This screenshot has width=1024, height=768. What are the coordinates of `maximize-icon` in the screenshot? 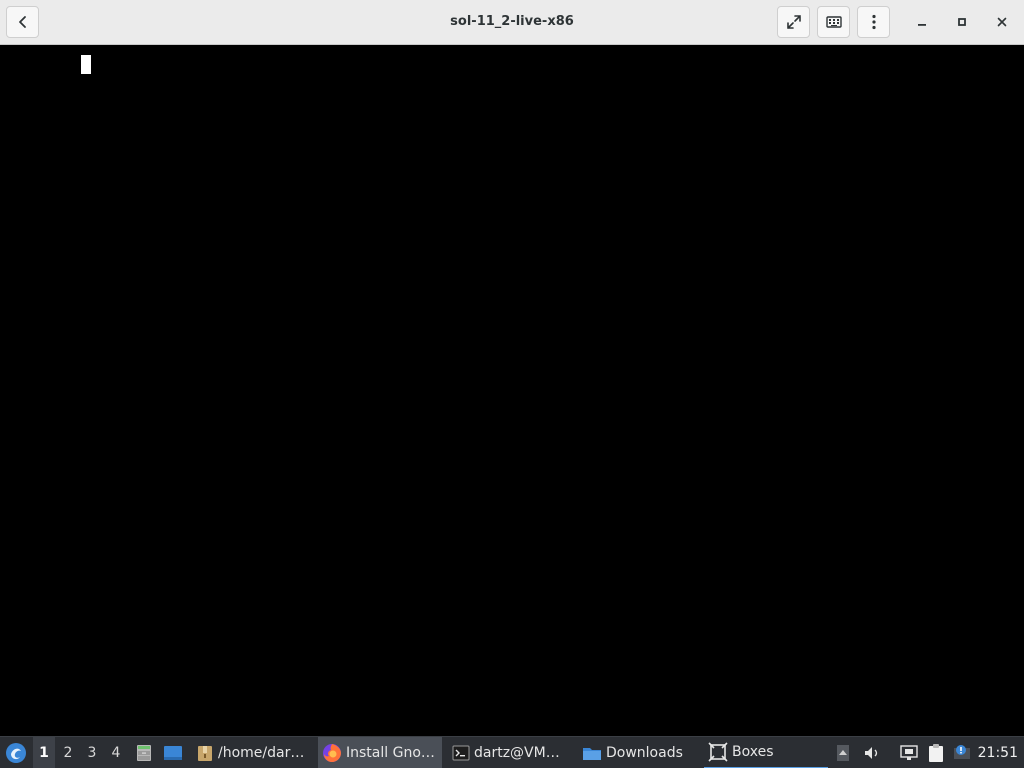 It's located at (962, 22).